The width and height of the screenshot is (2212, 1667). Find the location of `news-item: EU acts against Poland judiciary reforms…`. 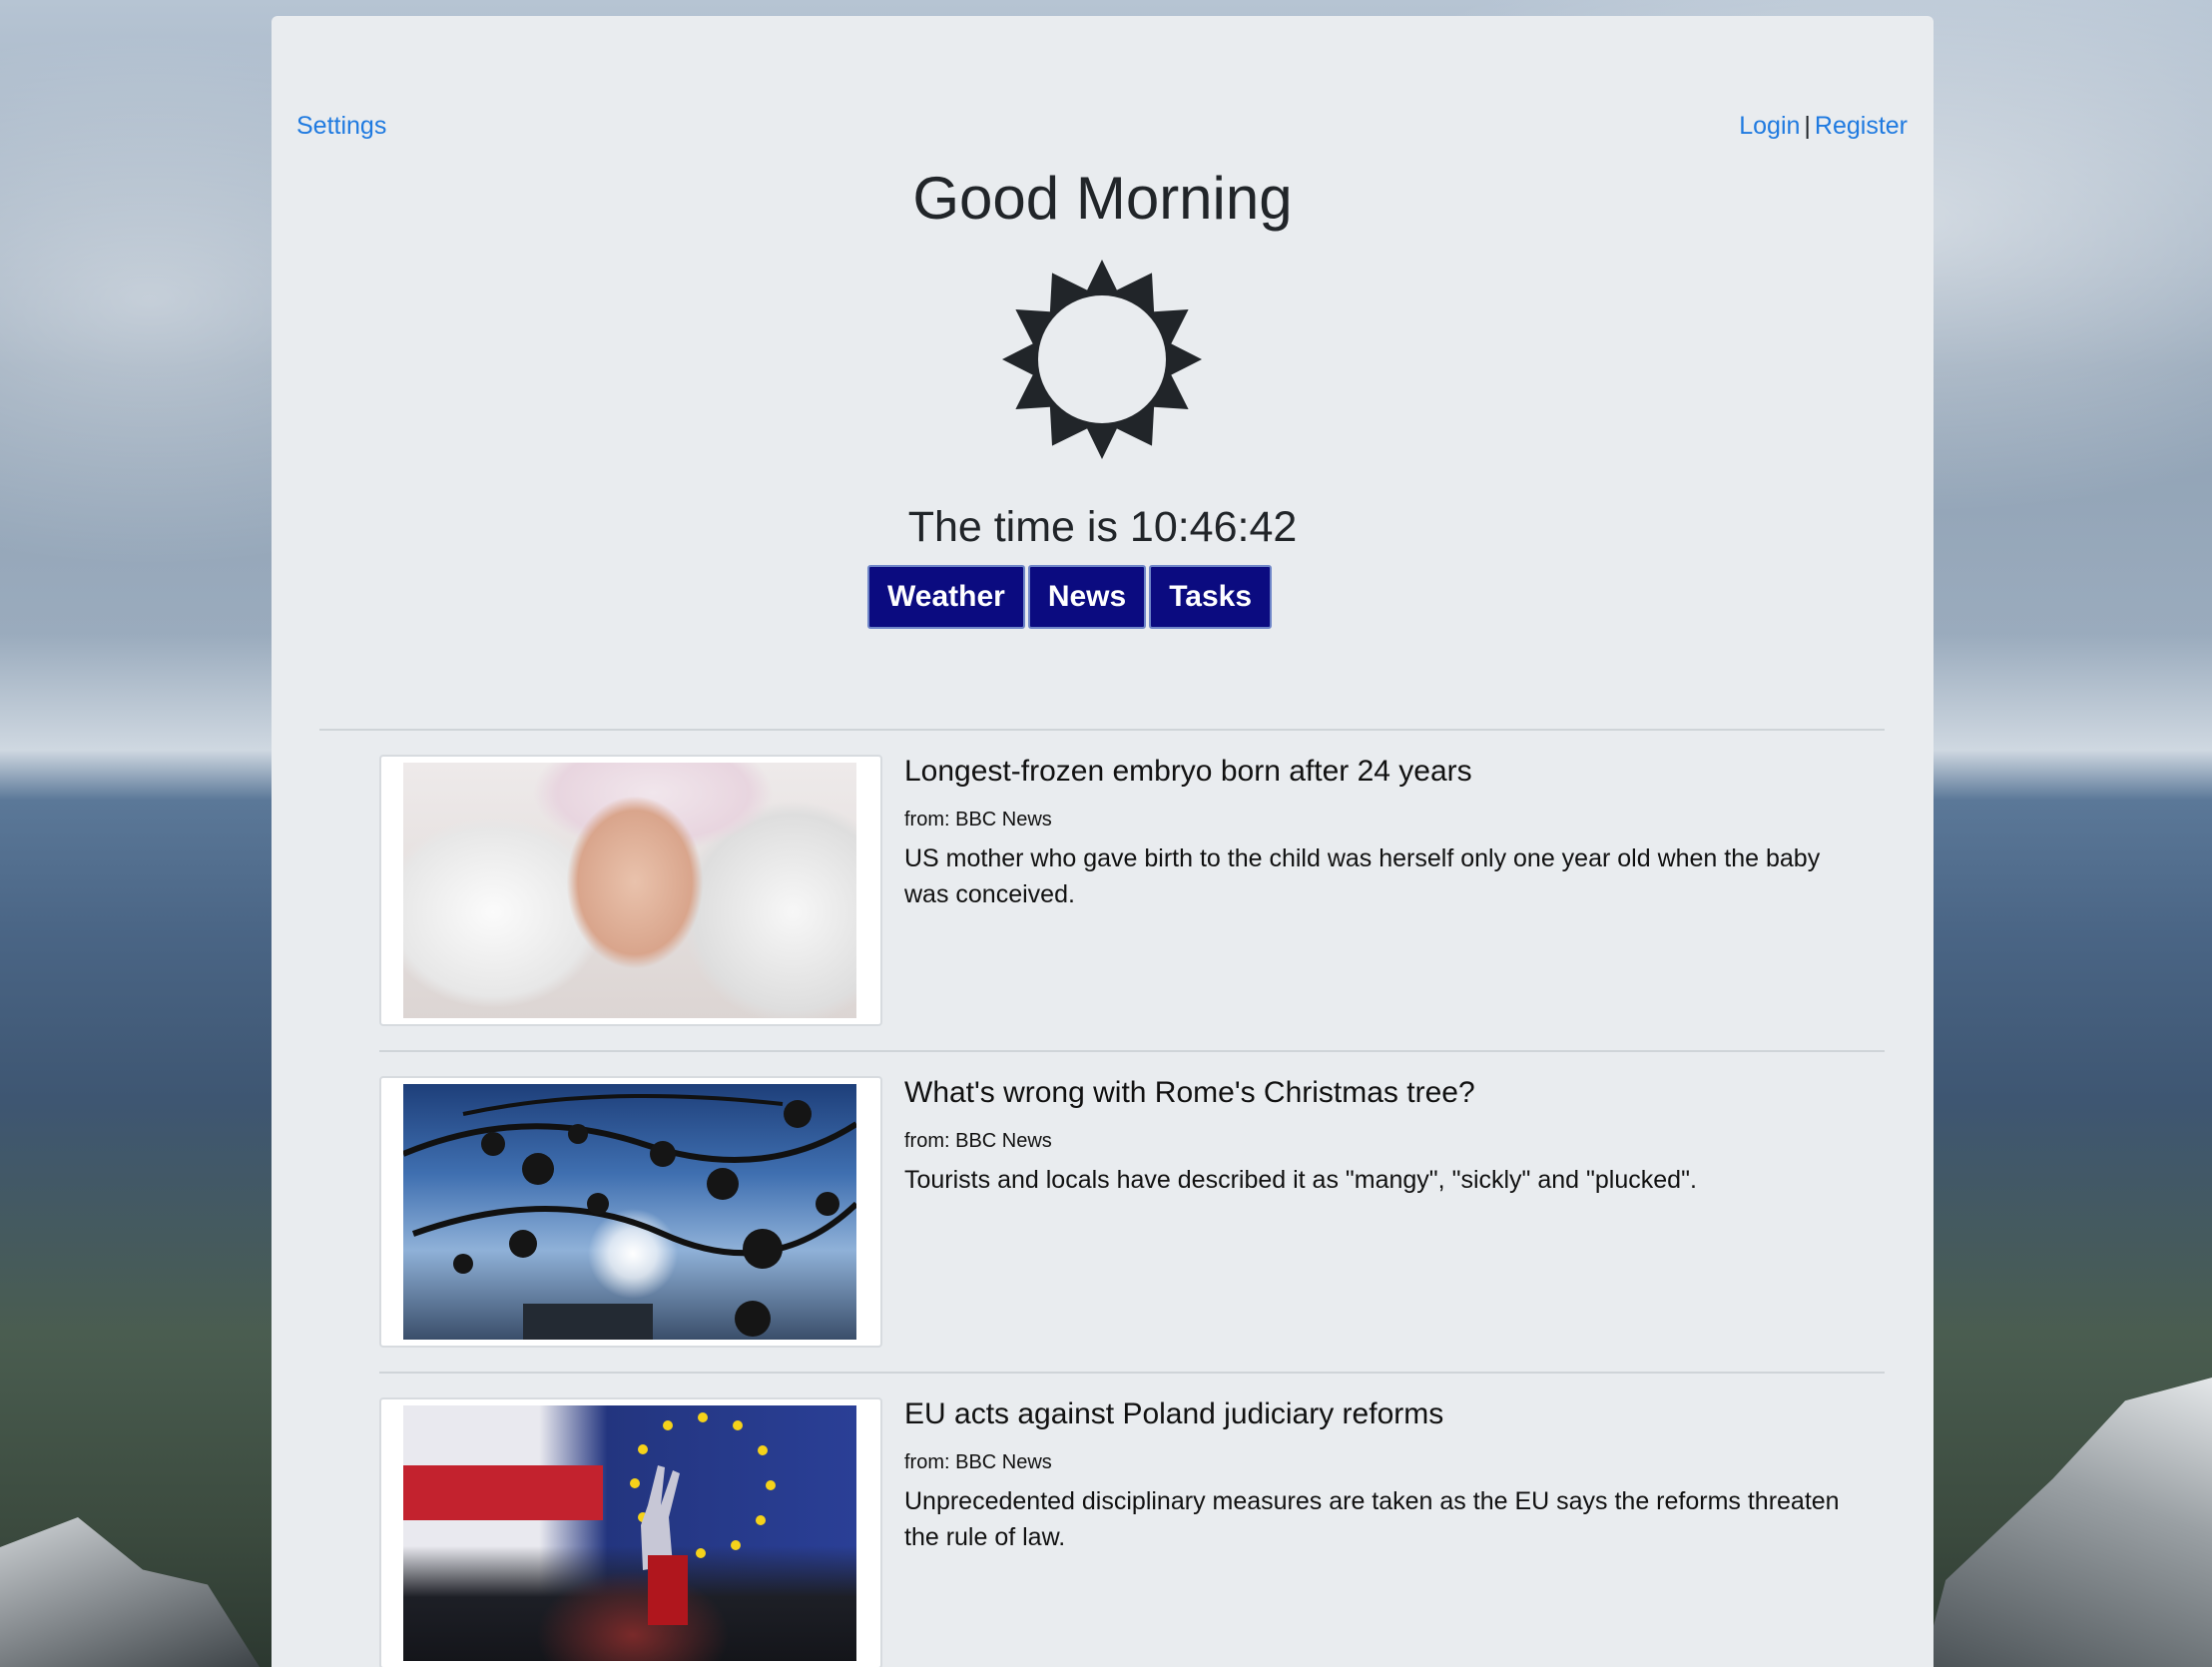

news-item: EU acts against Poland judiciary reforms… is located at coordinates (1132, 1532).